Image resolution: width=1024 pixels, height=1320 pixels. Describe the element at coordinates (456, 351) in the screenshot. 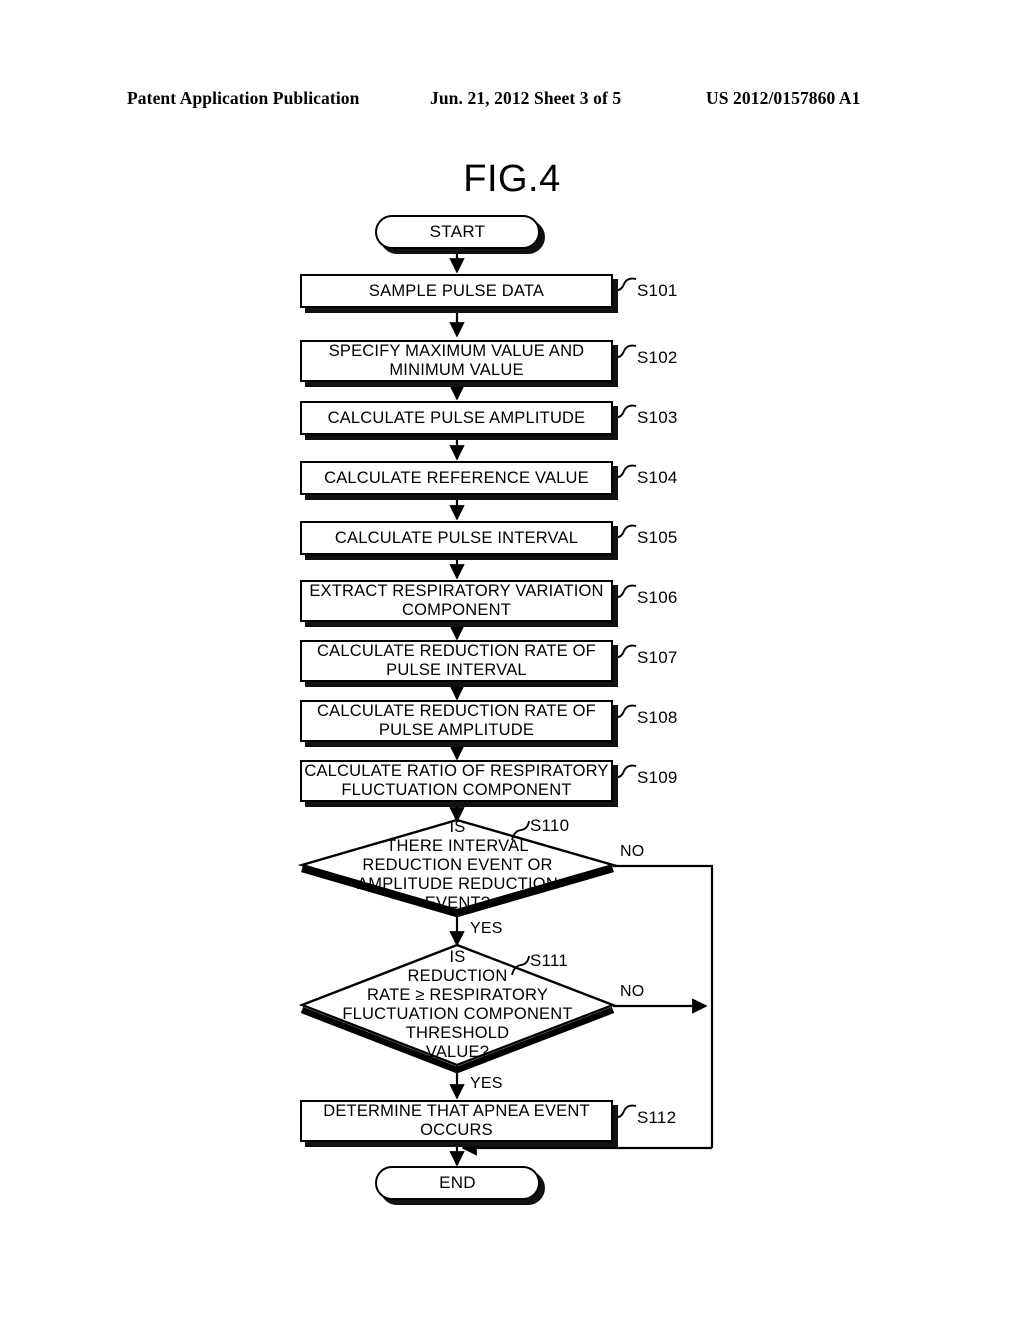

I see `process-text-s102-line1: SPECIFY MAXIMUM VALUE AND` at that location.